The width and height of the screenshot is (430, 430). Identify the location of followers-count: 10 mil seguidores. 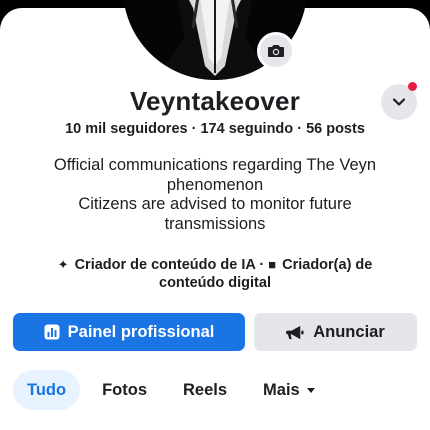
(126, 129).